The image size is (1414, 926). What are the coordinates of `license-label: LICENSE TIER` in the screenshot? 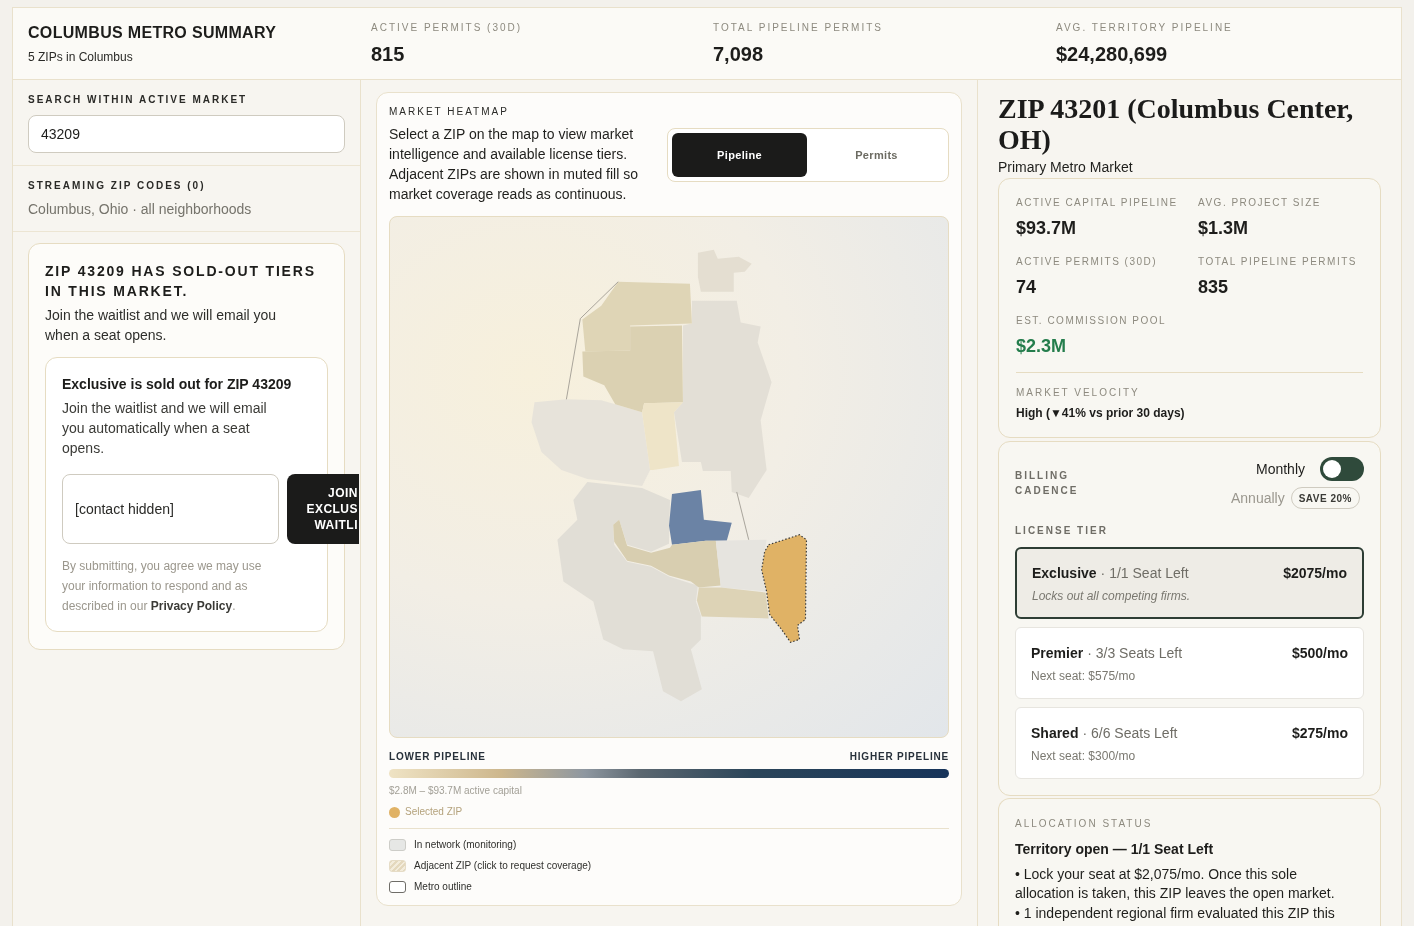 It's located at (1062, 531).